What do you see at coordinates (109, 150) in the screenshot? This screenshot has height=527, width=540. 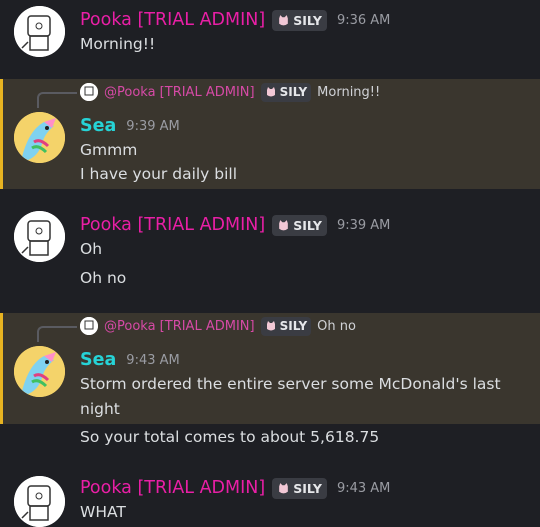 I see `message-text: Gmmm` at bounding box center [109, 150].